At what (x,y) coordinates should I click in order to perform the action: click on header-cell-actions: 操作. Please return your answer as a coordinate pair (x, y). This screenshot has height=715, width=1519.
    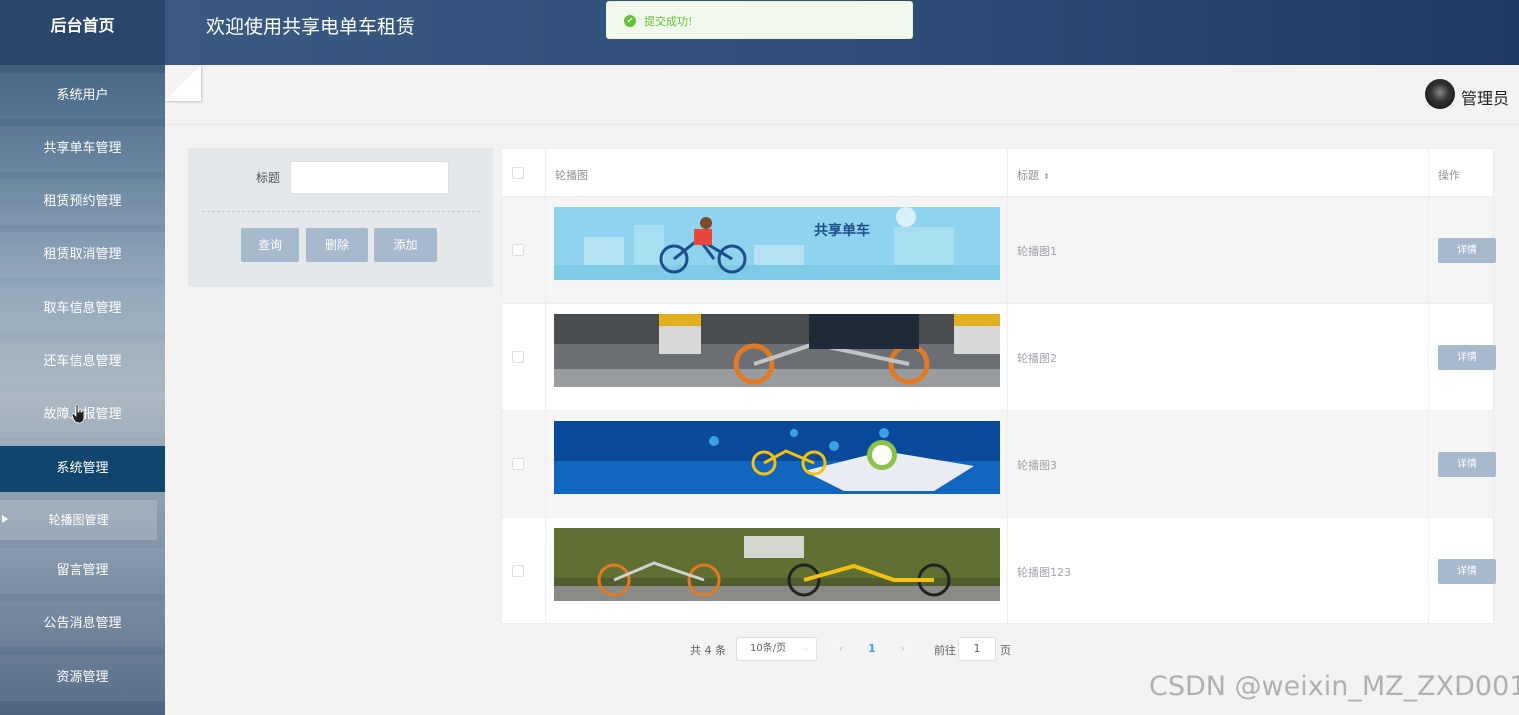
    Looking at the image, I should click on (1461, 172).